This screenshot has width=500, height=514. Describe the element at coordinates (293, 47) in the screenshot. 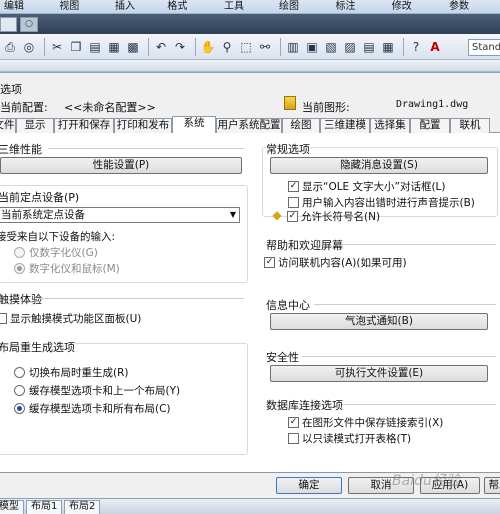

I see `properties-icon: ▥` at that location.